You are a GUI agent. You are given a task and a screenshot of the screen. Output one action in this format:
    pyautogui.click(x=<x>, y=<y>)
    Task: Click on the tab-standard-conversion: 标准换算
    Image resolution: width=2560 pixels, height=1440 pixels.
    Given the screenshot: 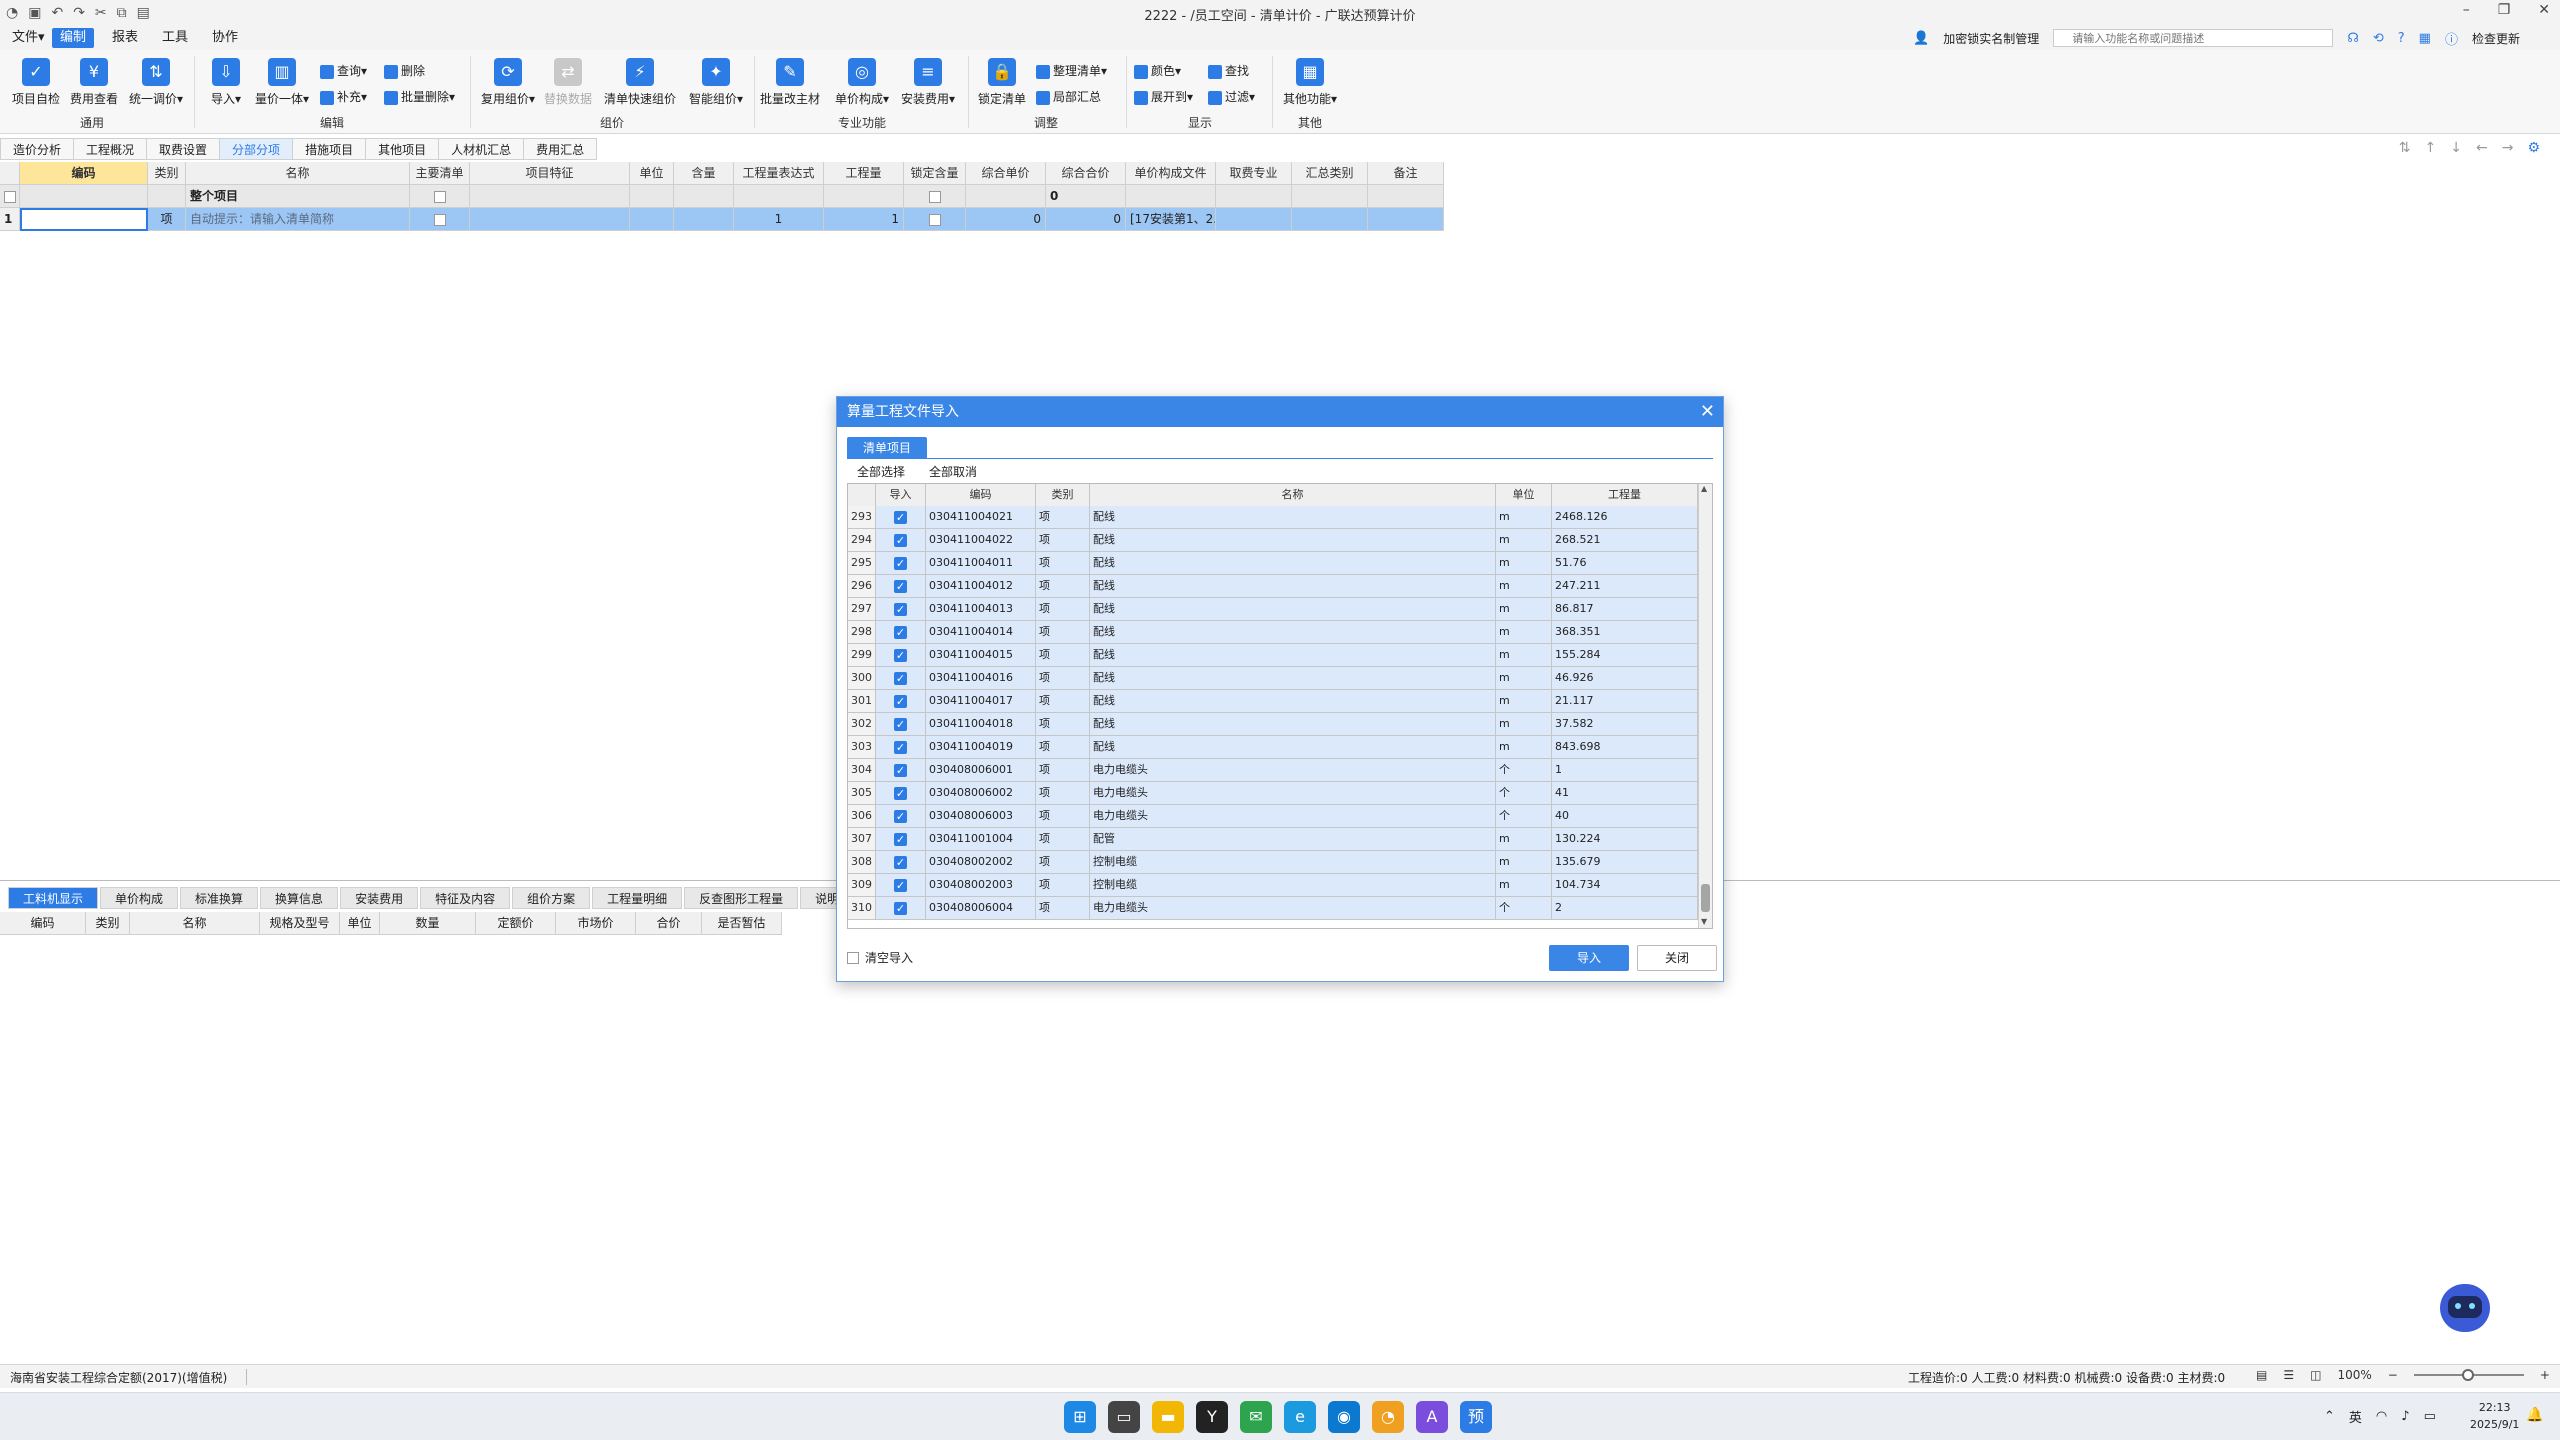 What is the action you would take?
    pyautogui.click(x=219, y=898)
    